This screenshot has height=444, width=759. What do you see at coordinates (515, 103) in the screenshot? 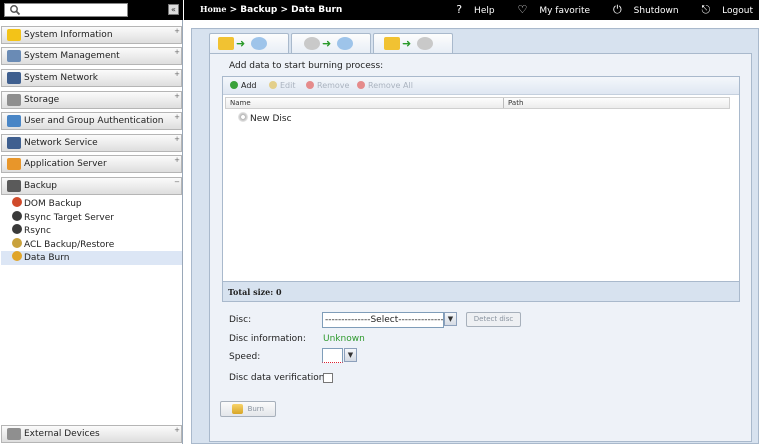
I see `column-path: Path` at bounding box center [515, 103].